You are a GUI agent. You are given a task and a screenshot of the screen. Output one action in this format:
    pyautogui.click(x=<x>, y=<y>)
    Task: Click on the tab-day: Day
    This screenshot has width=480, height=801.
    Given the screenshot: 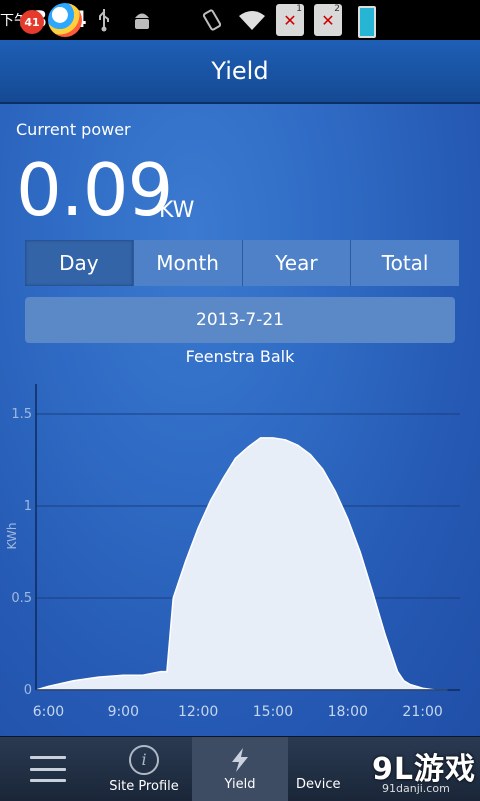 What is the action you would take?
    pyautogui.click(x=79, y=263)
    